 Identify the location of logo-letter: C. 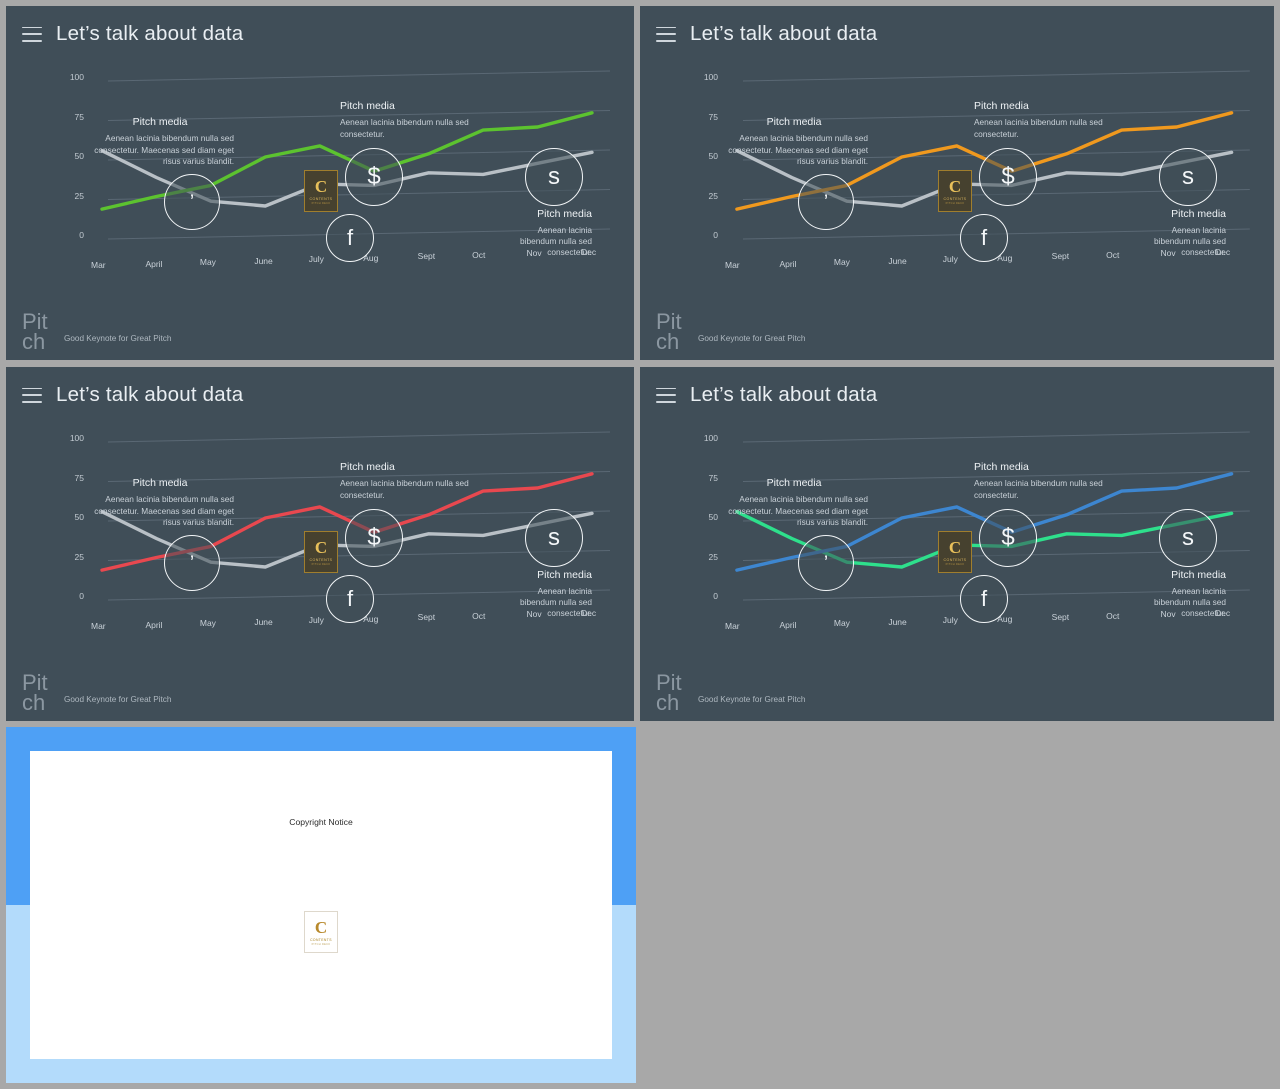
(321, 927).